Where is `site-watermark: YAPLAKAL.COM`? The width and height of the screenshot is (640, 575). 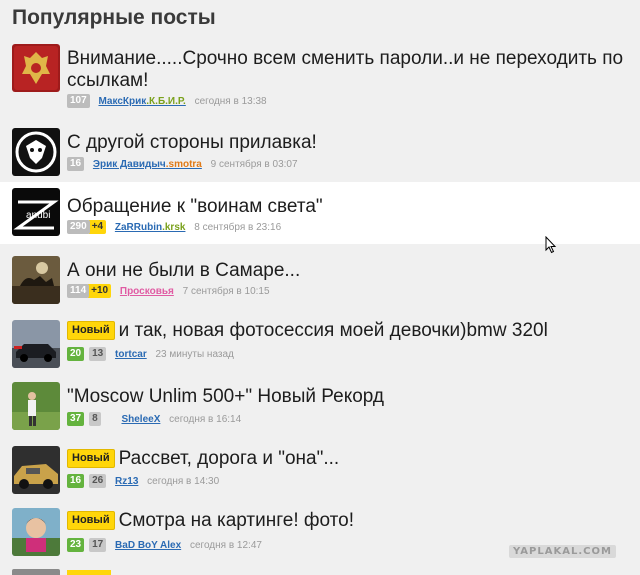 site-watermark: YAPLAKAL.COM is located at coordinates (562, 551).